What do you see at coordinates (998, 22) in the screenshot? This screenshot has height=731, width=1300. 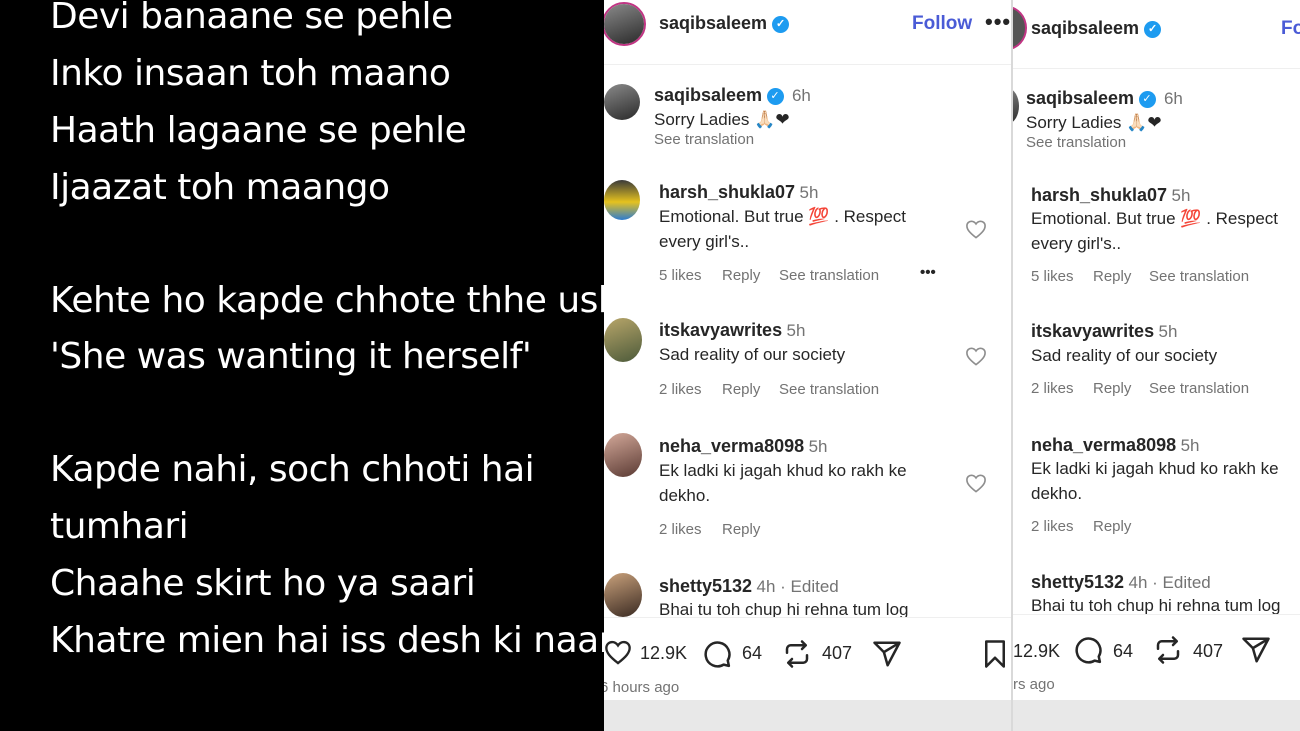 I see `more-options-icon: •••` at bounding box center [998, 22].